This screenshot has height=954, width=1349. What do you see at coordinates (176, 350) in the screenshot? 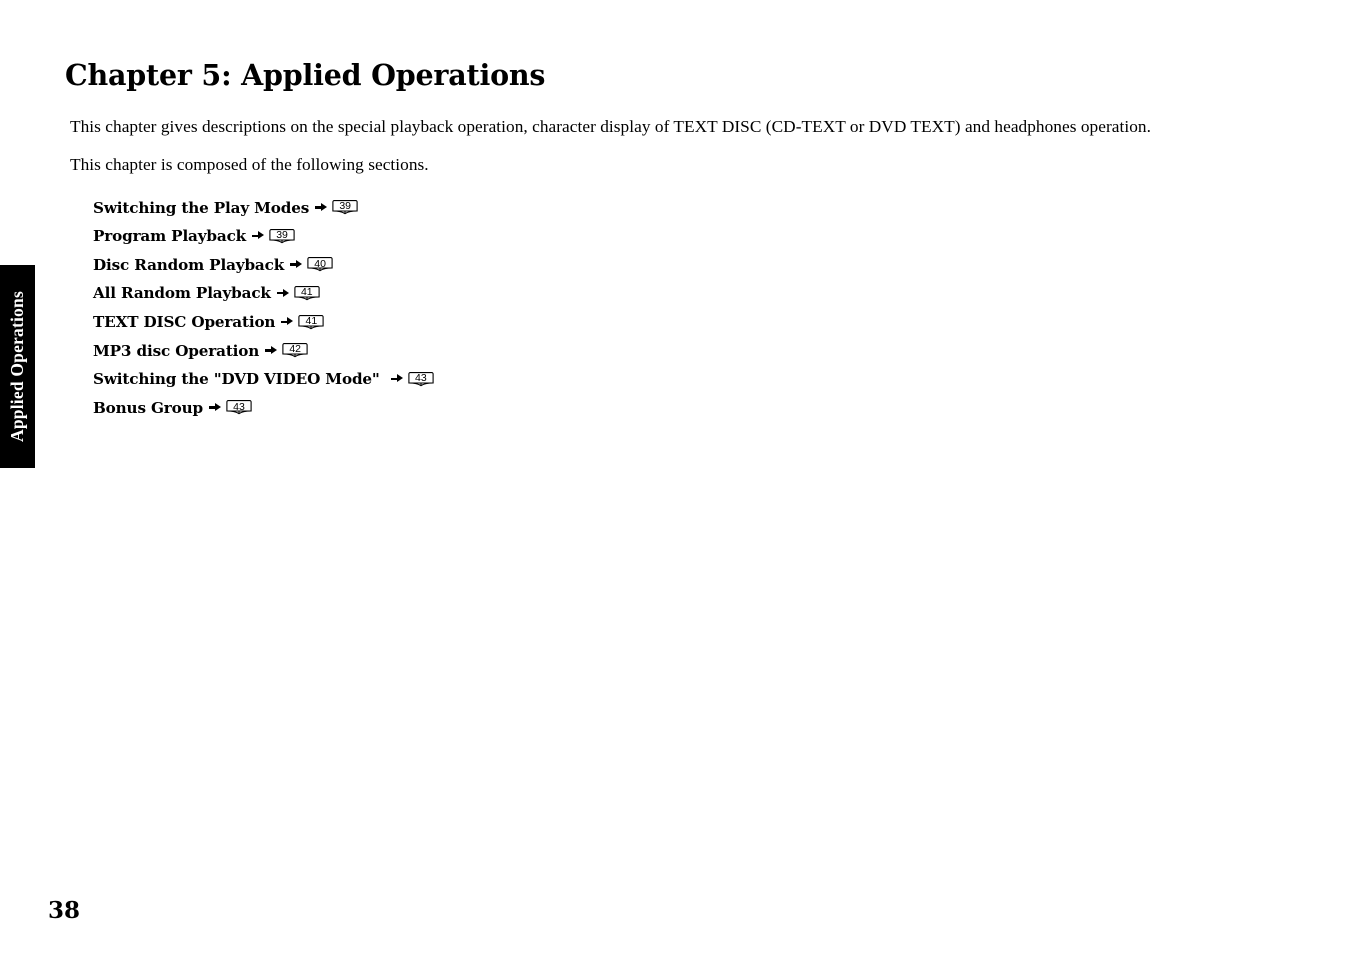
I see `section-link-label: MP3 disc Operation` at bounding box center [176, 350].